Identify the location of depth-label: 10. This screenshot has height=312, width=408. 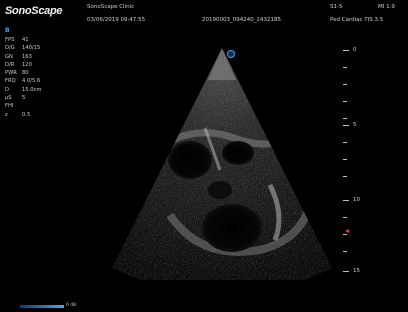
(356, 200).